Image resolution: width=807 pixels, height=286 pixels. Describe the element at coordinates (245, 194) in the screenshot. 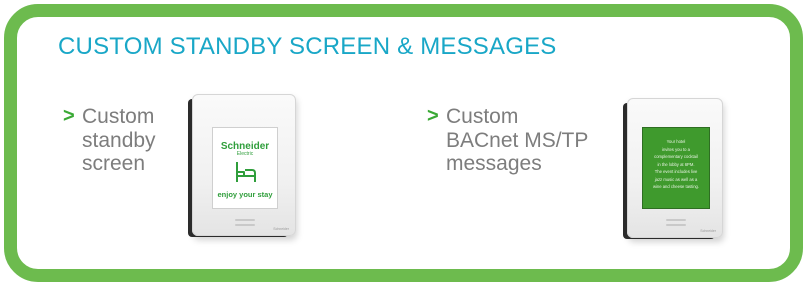

I see `standby-caption: enjoy your stay` at that location.